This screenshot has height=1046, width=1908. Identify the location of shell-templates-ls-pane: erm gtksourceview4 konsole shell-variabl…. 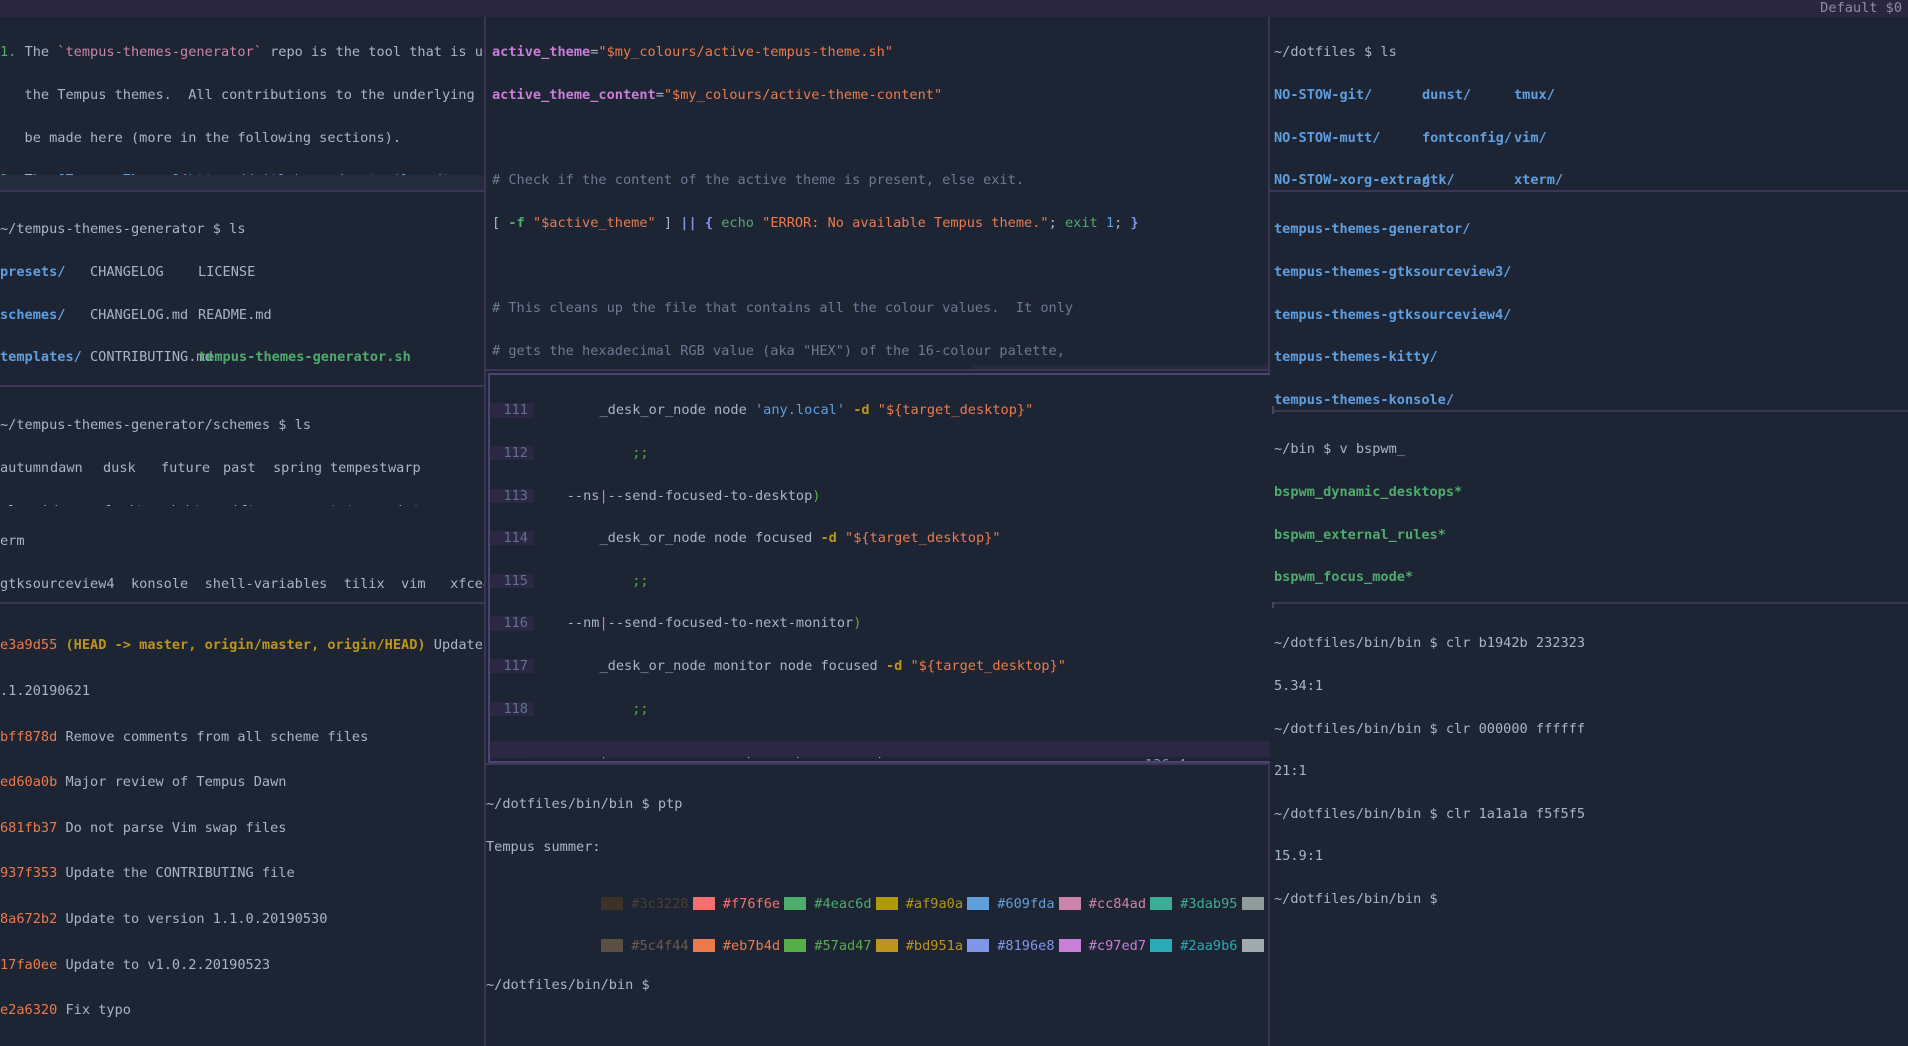
(242, 554).